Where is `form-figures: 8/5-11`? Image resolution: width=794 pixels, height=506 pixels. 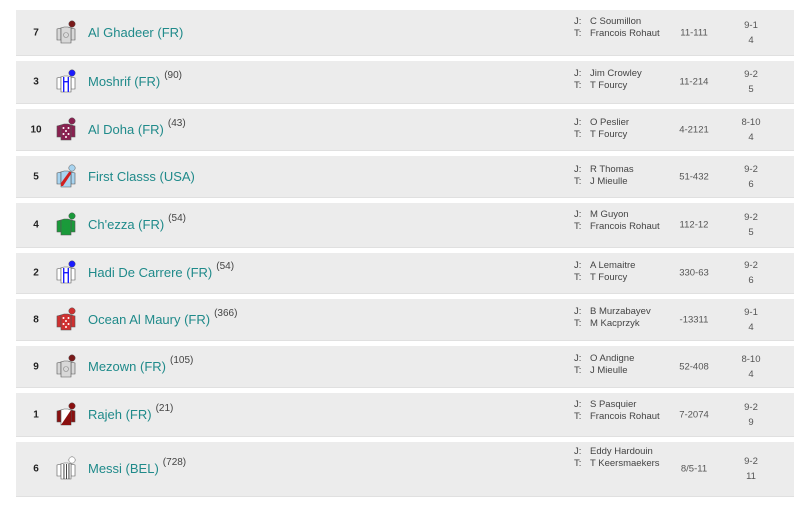 form-figures: 8/5-11 is located at coordinates (694, 469).